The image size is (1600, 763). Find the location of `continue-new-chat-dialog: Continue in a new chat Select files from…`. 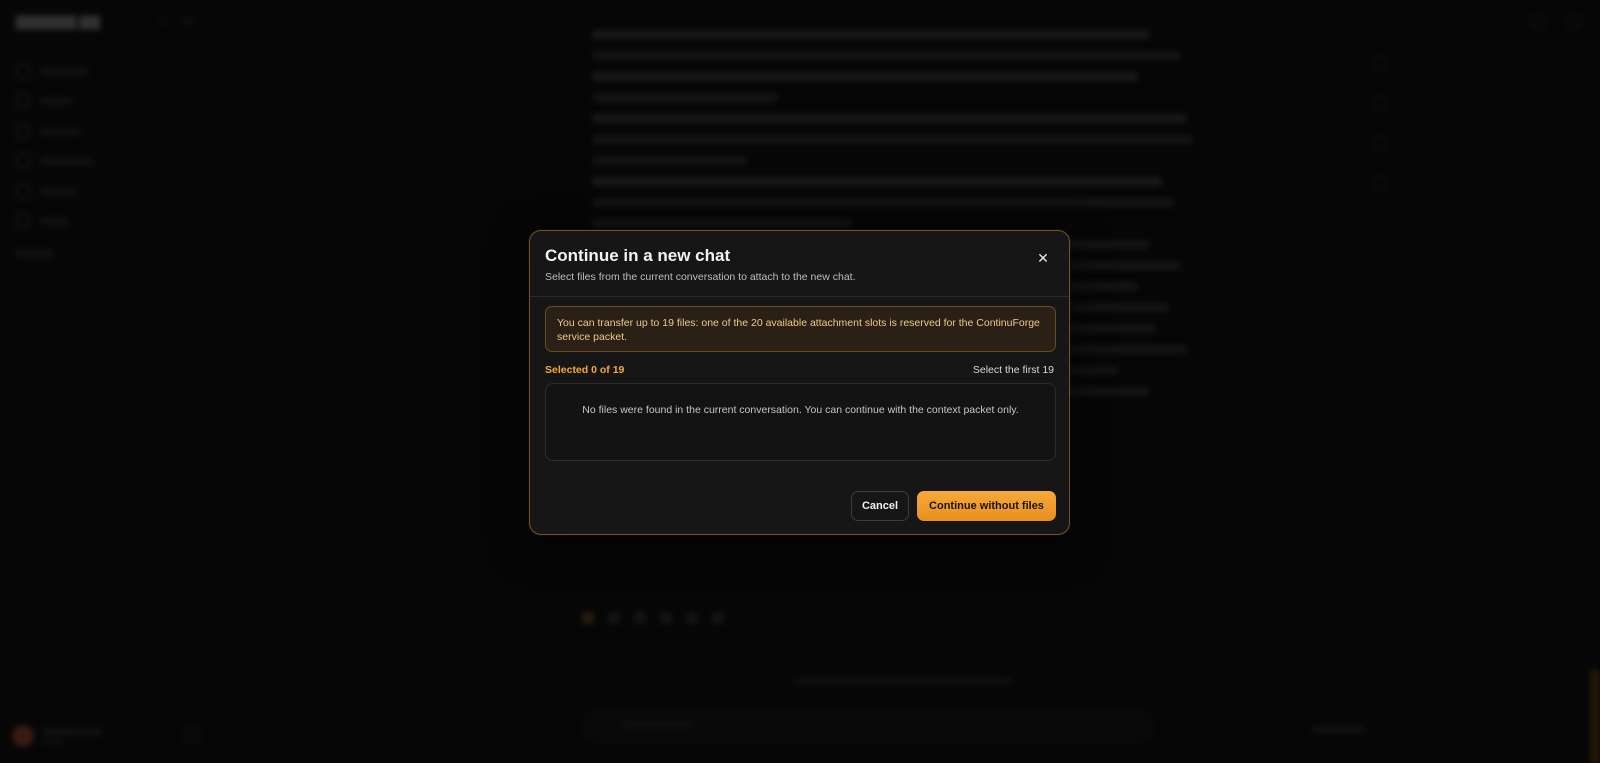

continue-new-chat-dialog: Continue in a new chat Select files from… is located at coordinates (799, 382).